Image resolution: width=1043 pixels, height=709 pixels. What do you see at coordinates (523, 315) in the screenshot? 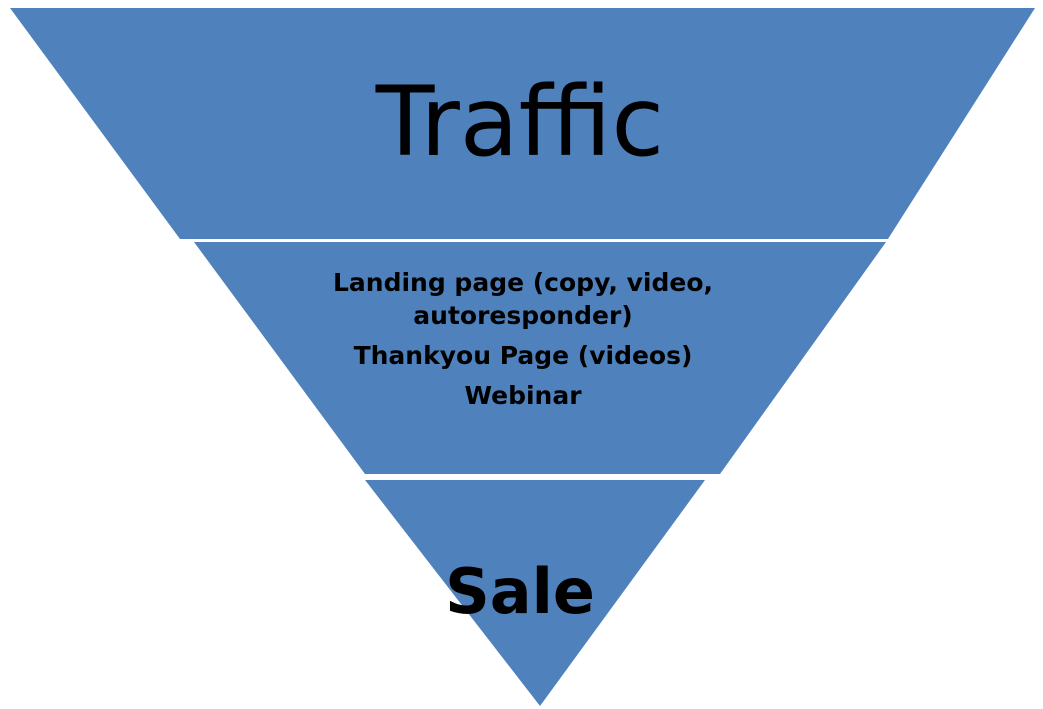
I see `landing-page-line-2: autoresponder)` at bounding box center [523, 315].